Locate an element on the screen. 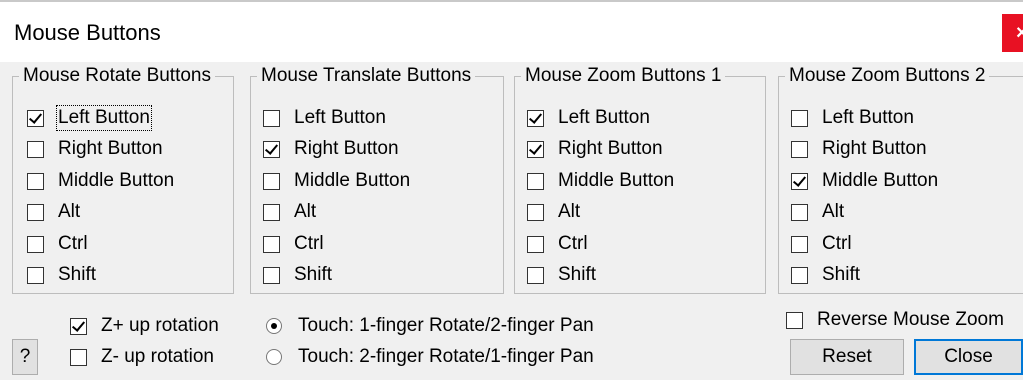  zoom2-ctrl-option: Ctrl is located at coordinates (821, 244).